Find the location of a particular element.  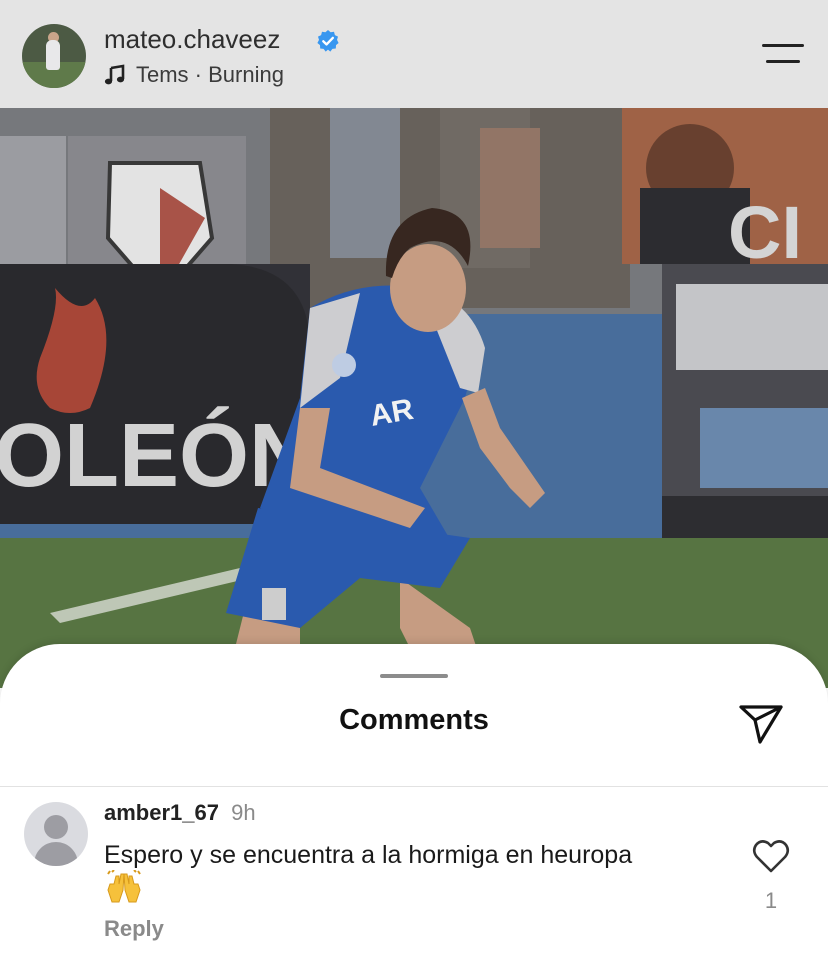

comments-title: Comments is located at coordinates (414, 720).